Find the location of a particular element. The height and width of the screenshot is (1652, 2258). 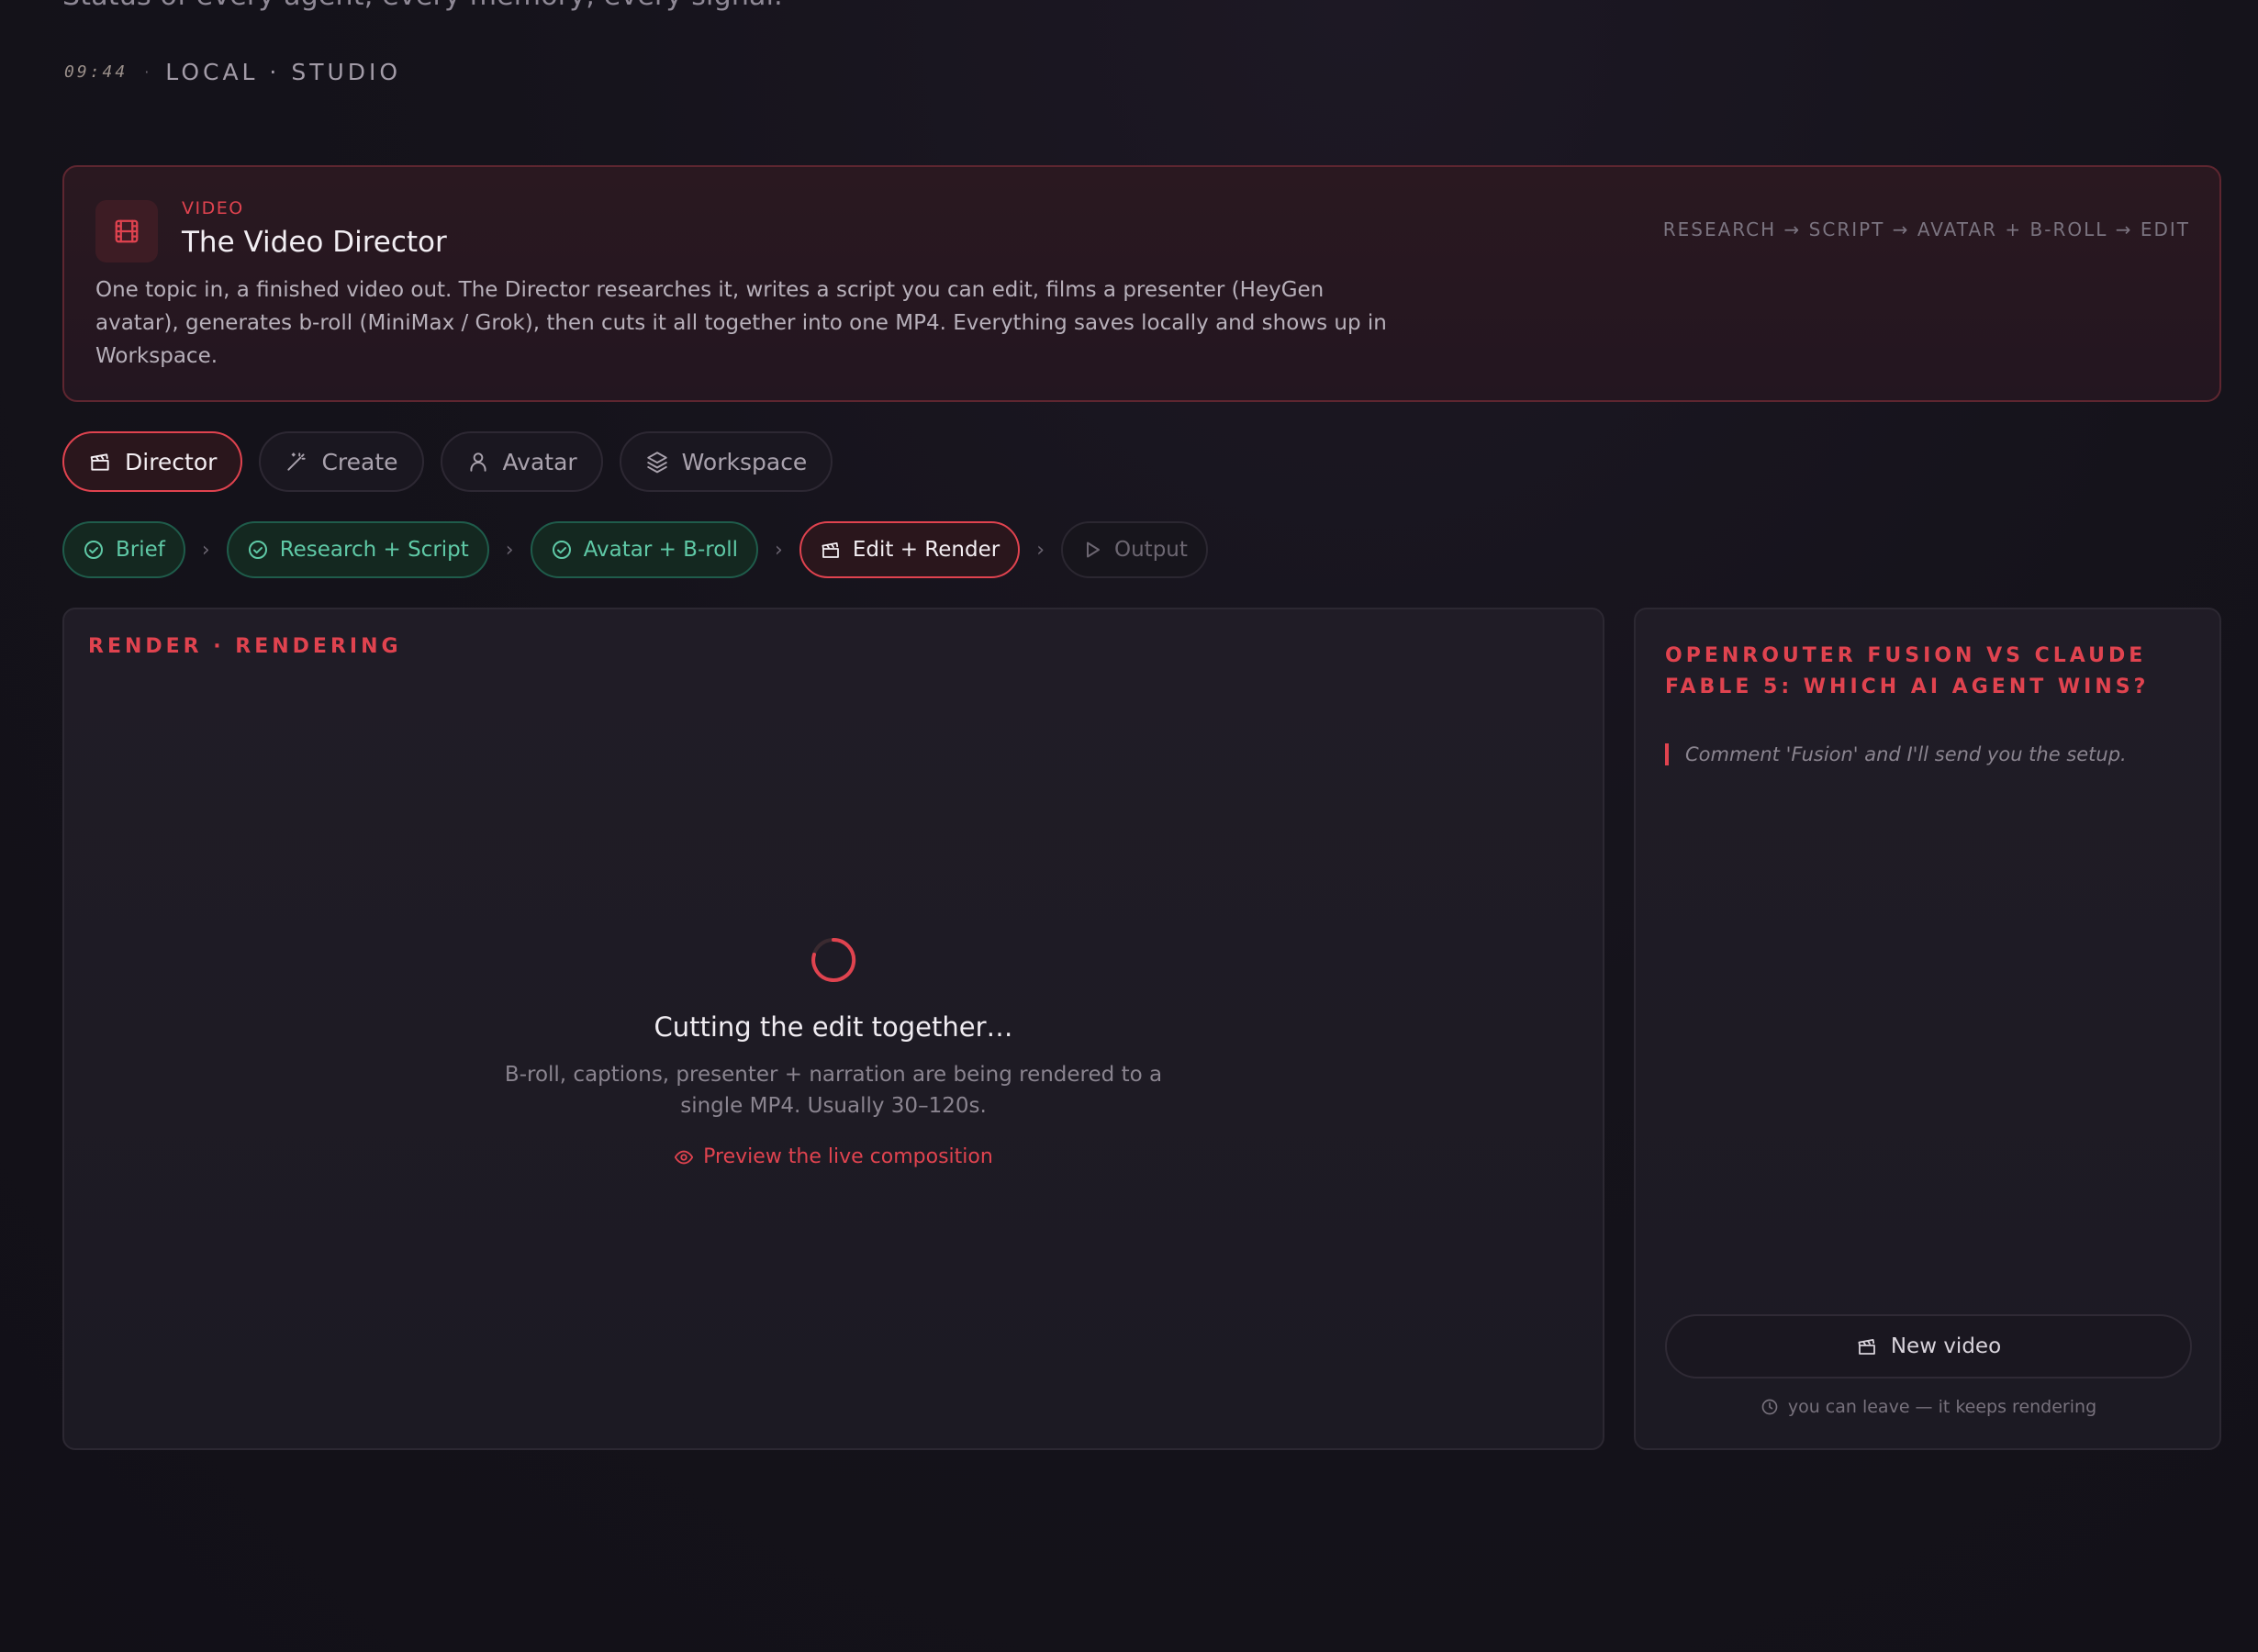

step-brief: Brief is located at coordinates (123, 549).